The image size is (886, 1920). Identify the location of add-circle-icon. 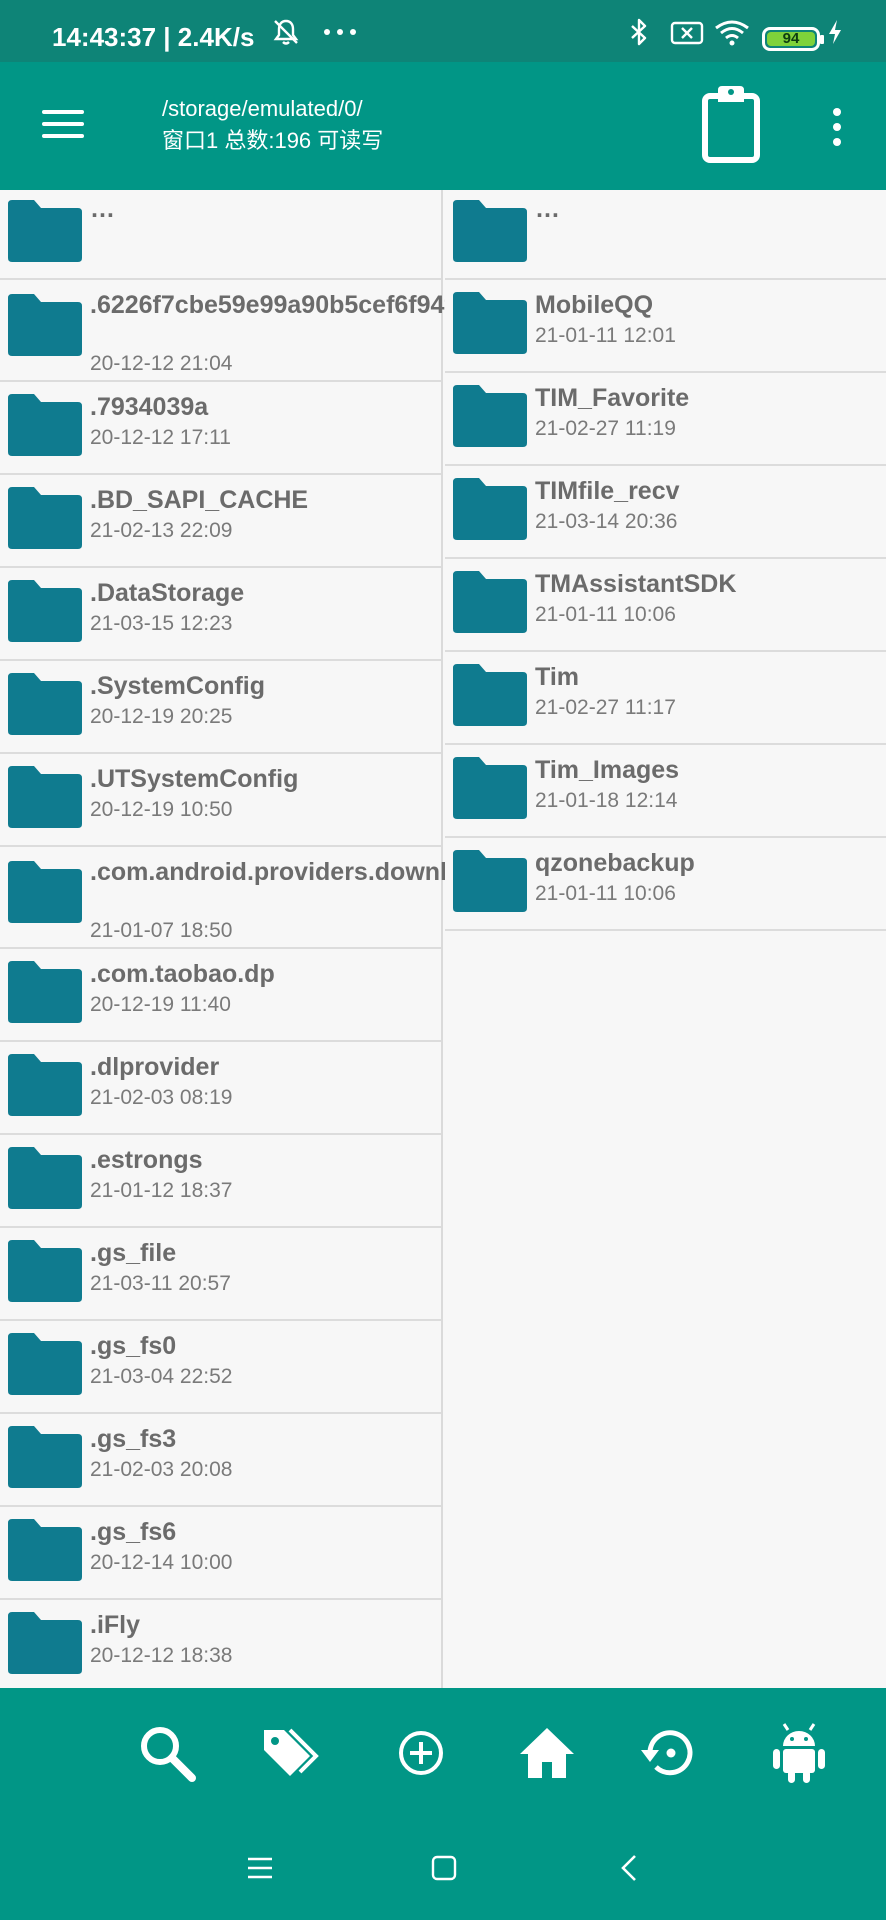
(421, 1753).